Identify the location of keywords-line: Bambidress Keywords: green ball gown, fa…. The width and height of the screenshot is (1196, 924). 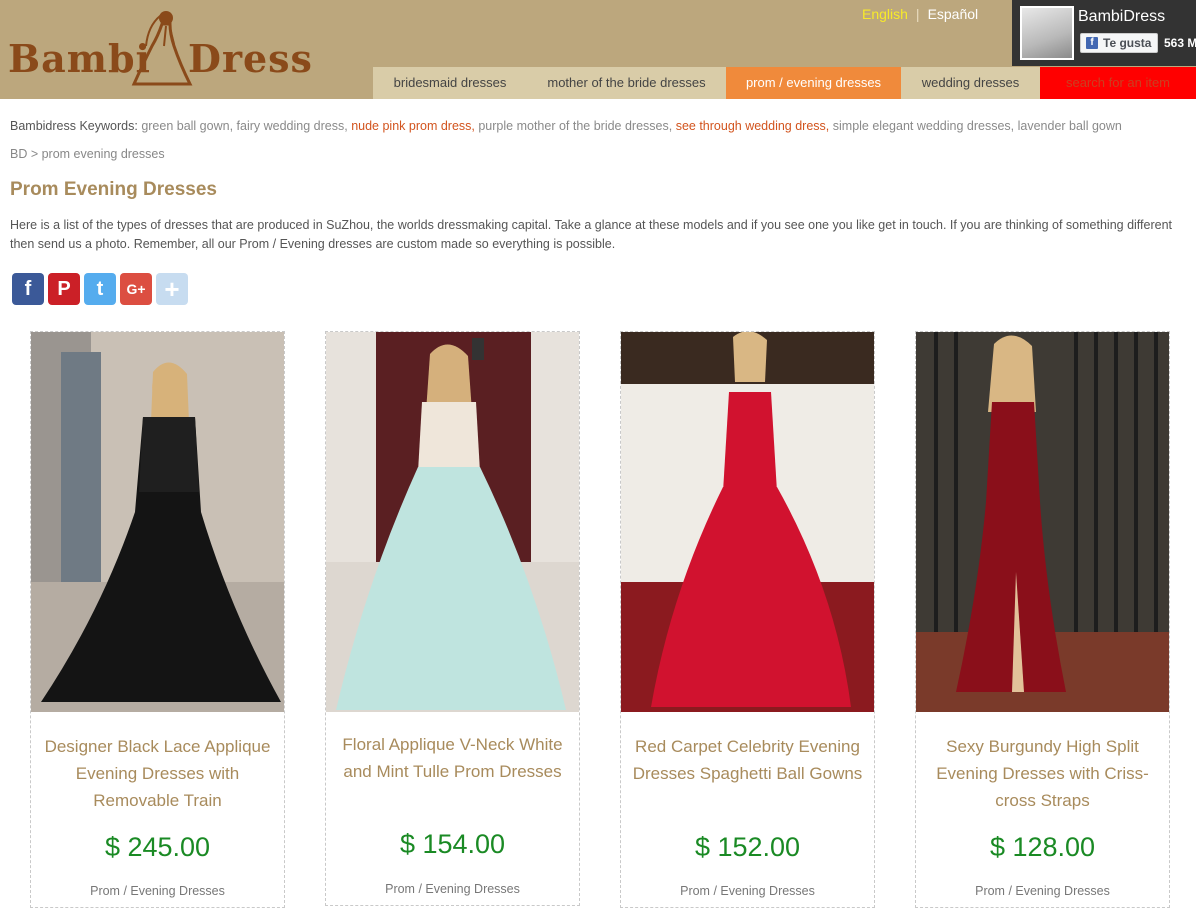
(566, 126).